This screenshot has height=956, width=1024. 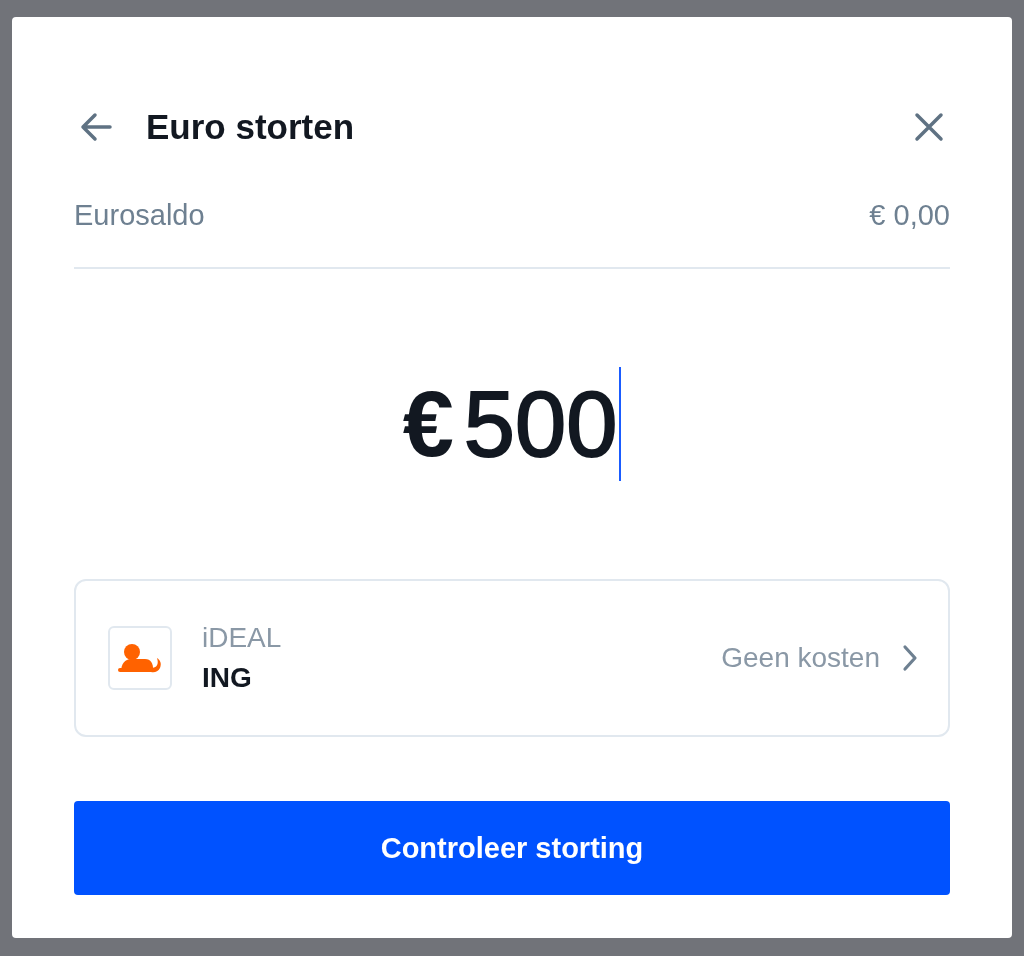 I want to click on confirm-deposit-button: Controleer storting, so click(x=512, y=848).